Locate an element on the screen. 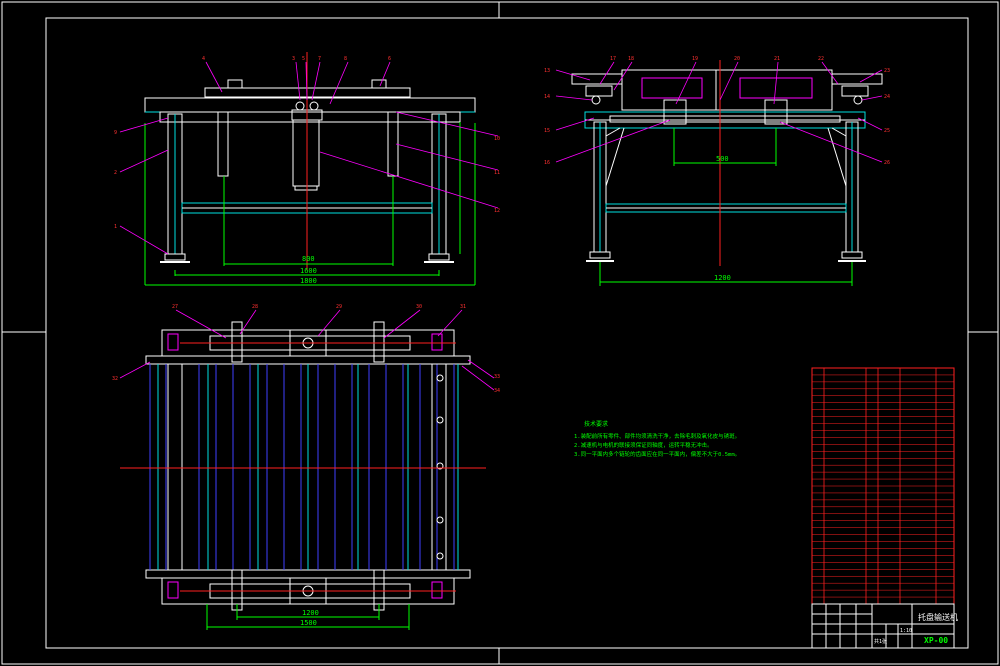 The image size is (1000, 666). svg-text: 18 is located at coordinates (631, 59).